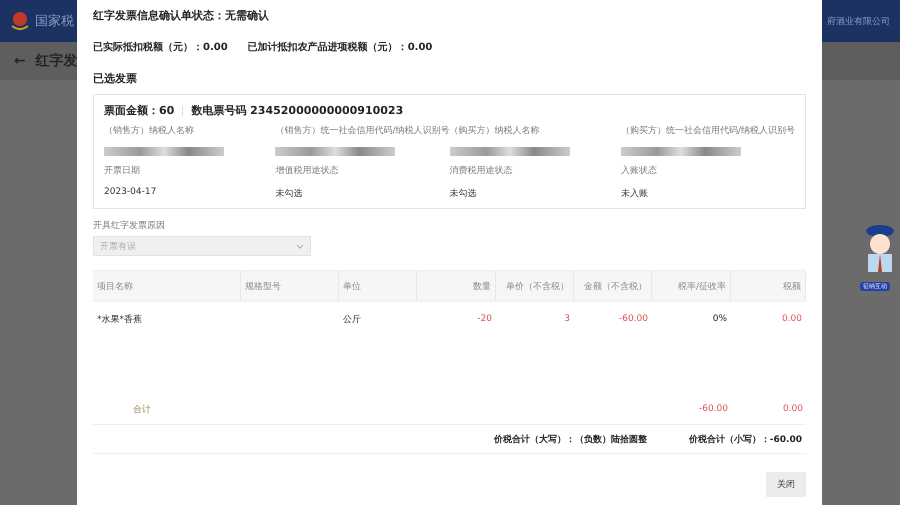  What do you see at coordinates (567, 319) in the screenshot?
I see `table-cell-text: 3` at bounding box center [567, 319].